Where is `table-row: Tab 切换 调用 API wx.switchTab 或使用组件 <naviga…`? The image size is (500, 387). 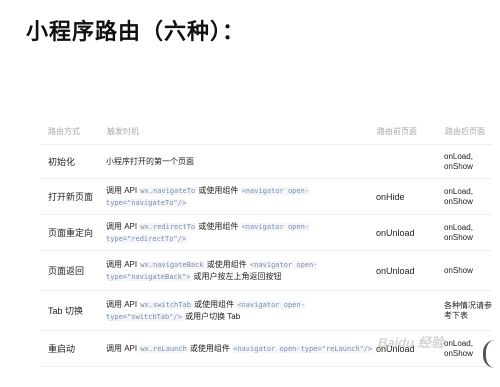 table-row: Tab 切换 调用 API wx.switchTab 或使用组件 <naviga… is located at coordinates (266, 310).